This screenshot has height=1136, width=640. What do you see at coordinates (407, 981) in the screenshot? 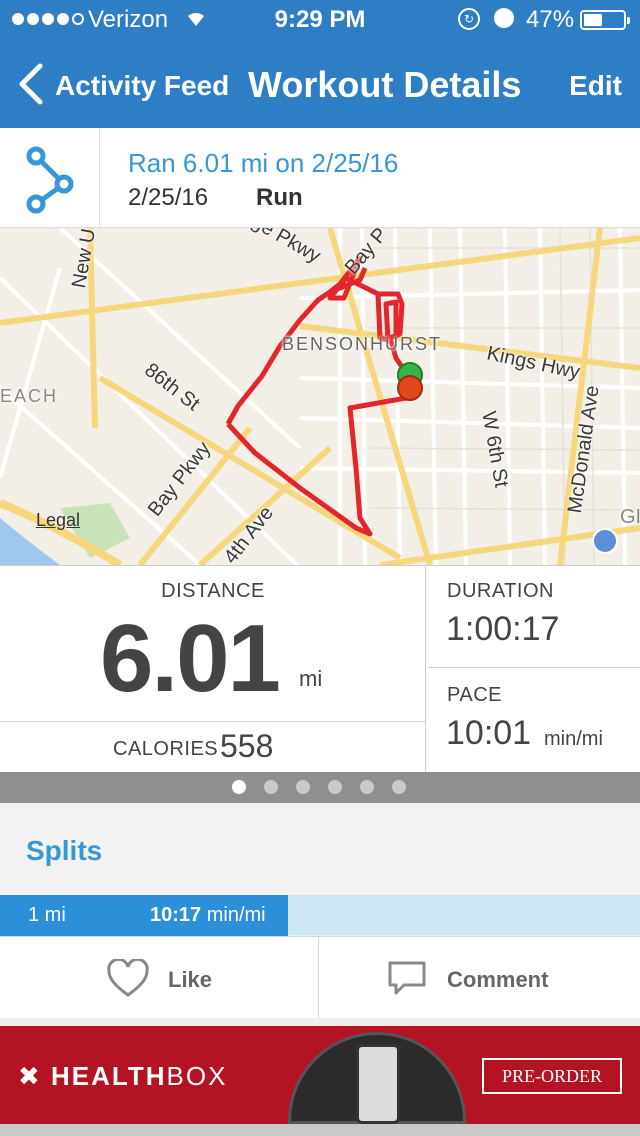
I see `comment-icon` at bounding box center [407, 981].